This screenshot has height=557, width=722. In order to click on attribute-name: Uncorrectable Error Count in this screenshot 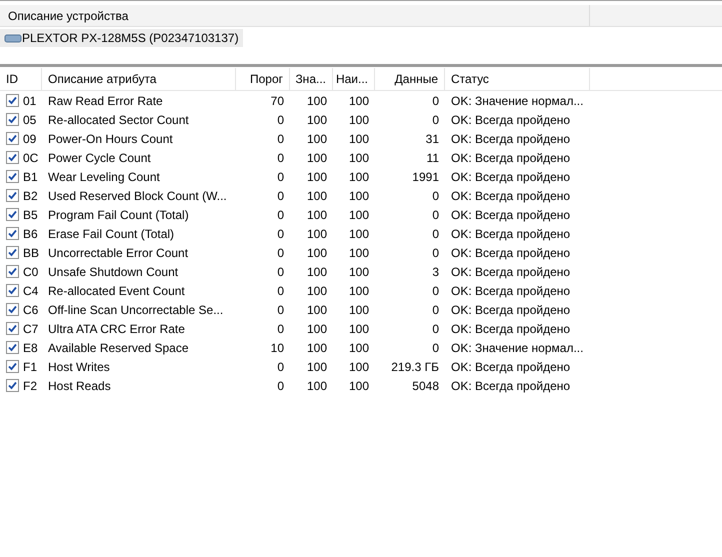, I will do `click(118, 253)`.